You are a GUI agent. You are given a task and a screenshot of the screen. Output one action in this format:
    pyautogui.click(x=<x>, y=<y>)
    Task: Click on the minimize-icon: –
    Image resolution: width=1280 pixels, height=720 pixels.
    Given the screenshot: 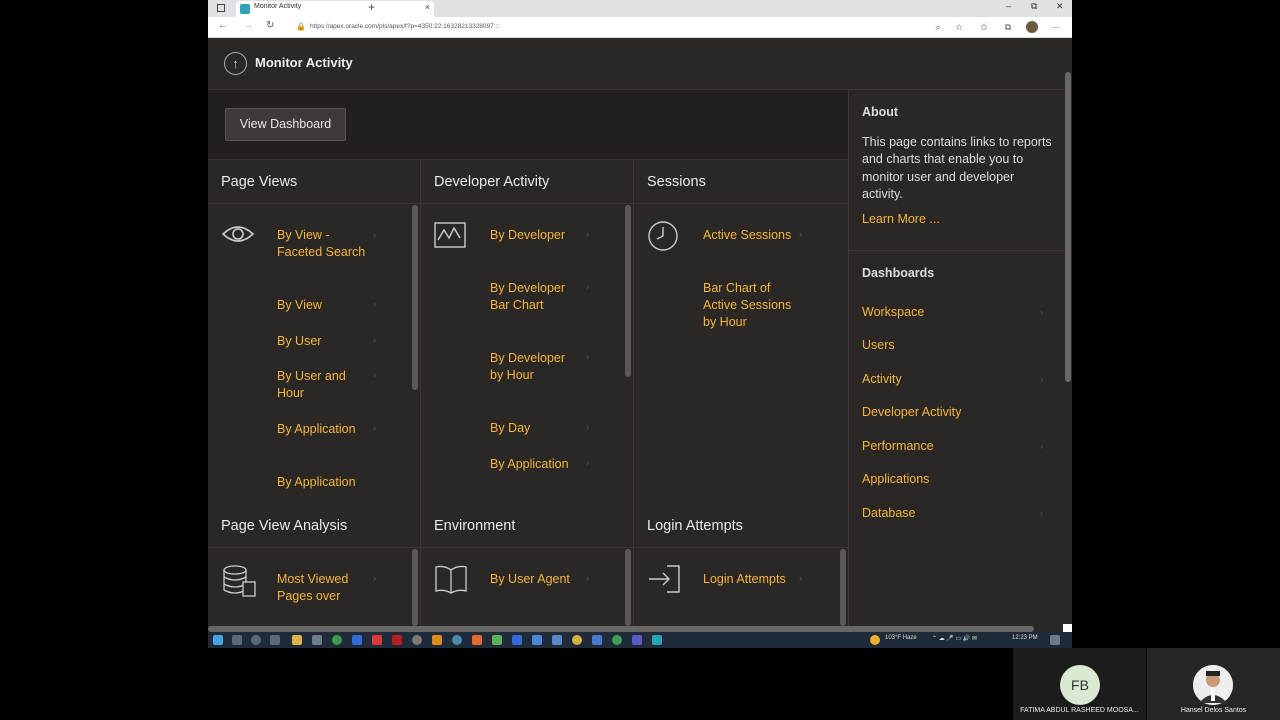 What is the action you would take?
    pyautogui.click(x=1008, y=6)
    